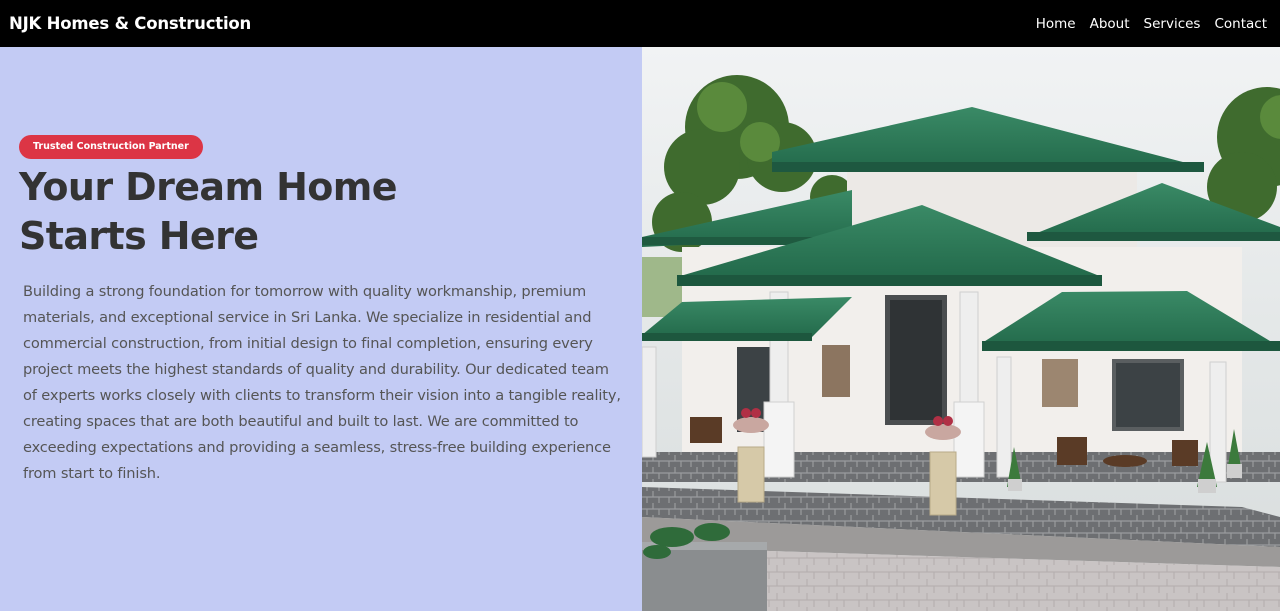  I want to click on nav-links: Home About Services Contact, so click(1151, 24).